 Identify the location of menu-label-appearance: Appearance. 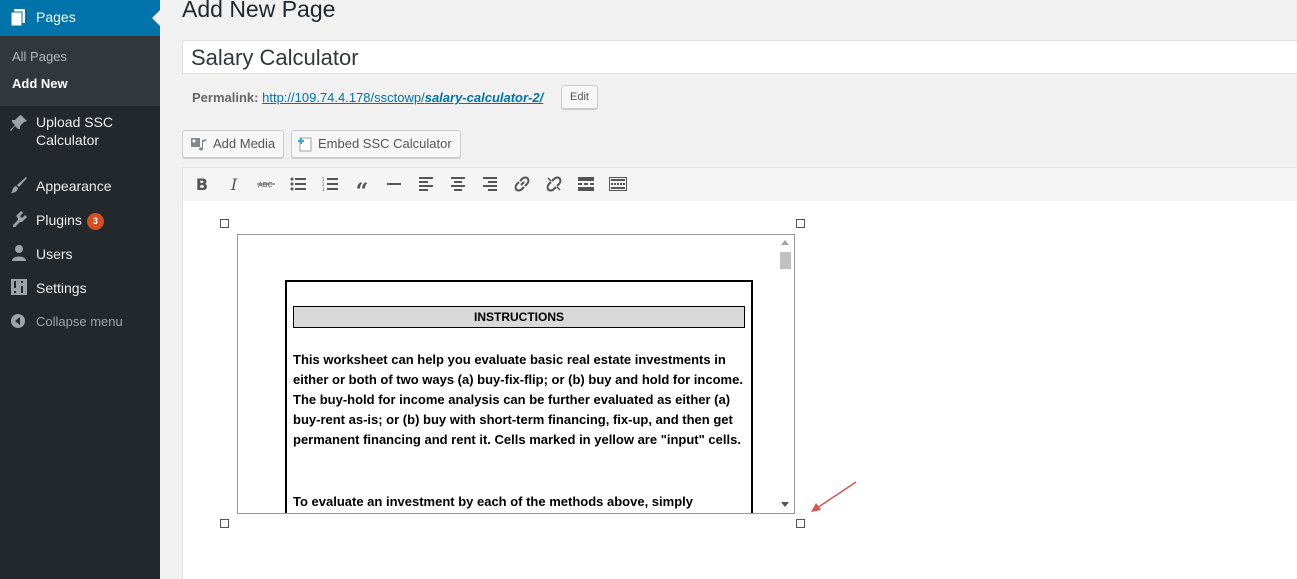
(74, 186).